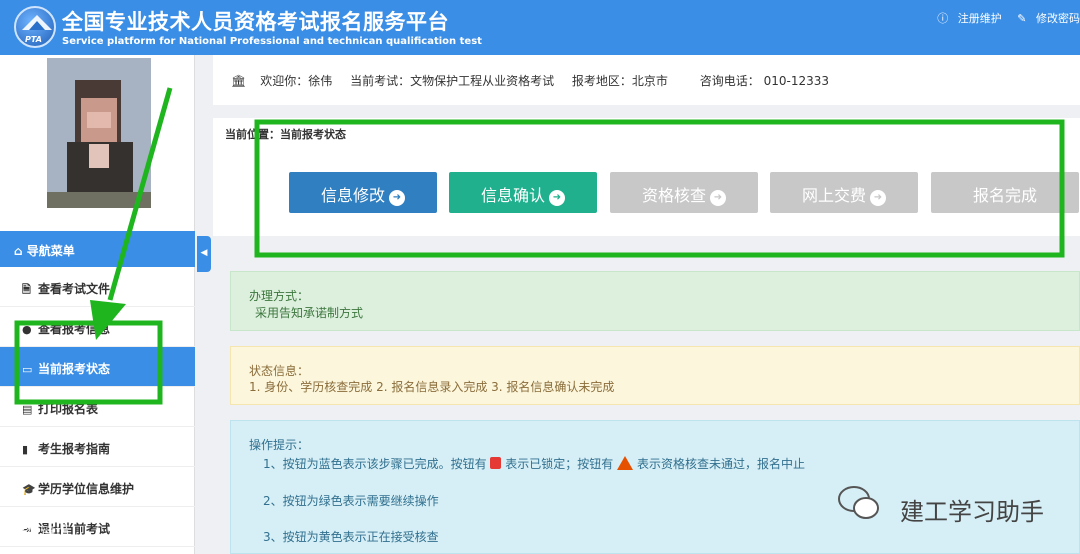  I want to click on phone-text: 咨询电话： 010-12333, so click(764, 81).